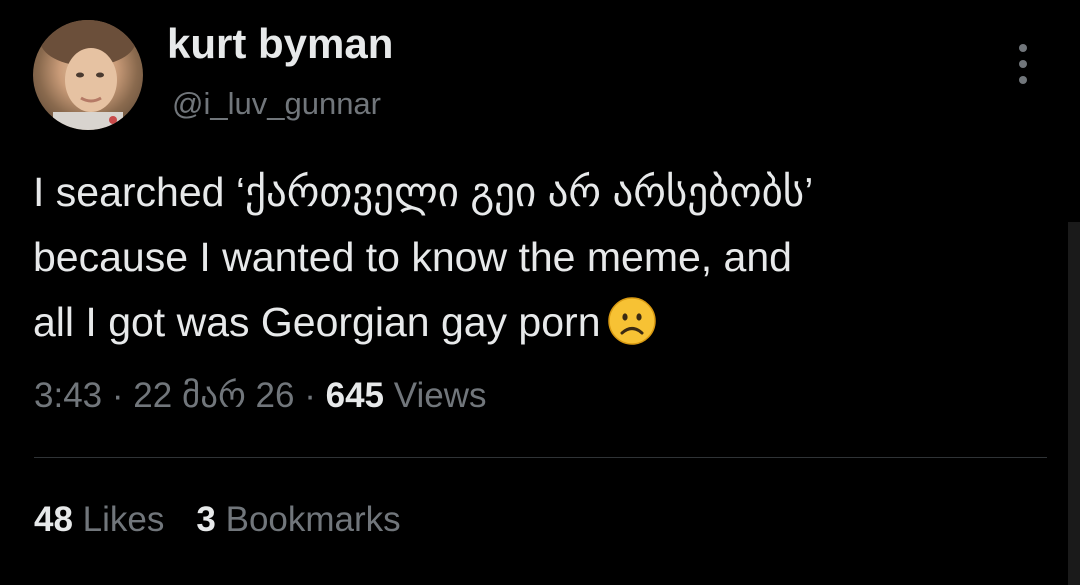  Describe the element at coordinates (53, 519) in the screenshot. I see `likes-count: 48` at that location.